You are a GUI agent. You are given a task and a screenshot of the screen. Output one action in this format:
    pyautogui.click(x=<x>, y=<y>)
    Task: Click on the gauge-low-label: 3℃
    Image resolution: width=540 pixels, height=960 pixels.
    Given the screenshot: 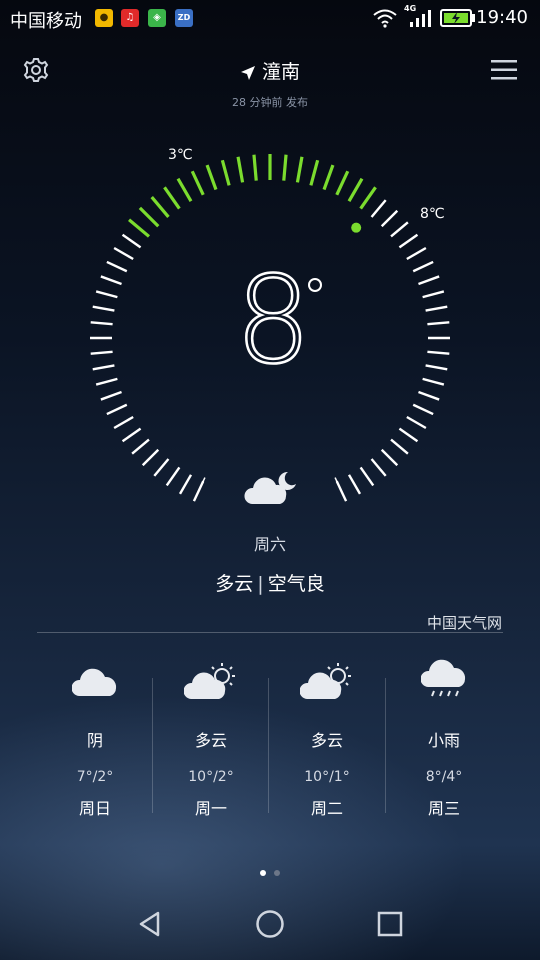 What is the action you would take?
    pyautogui.click(x=180, y=155)
    